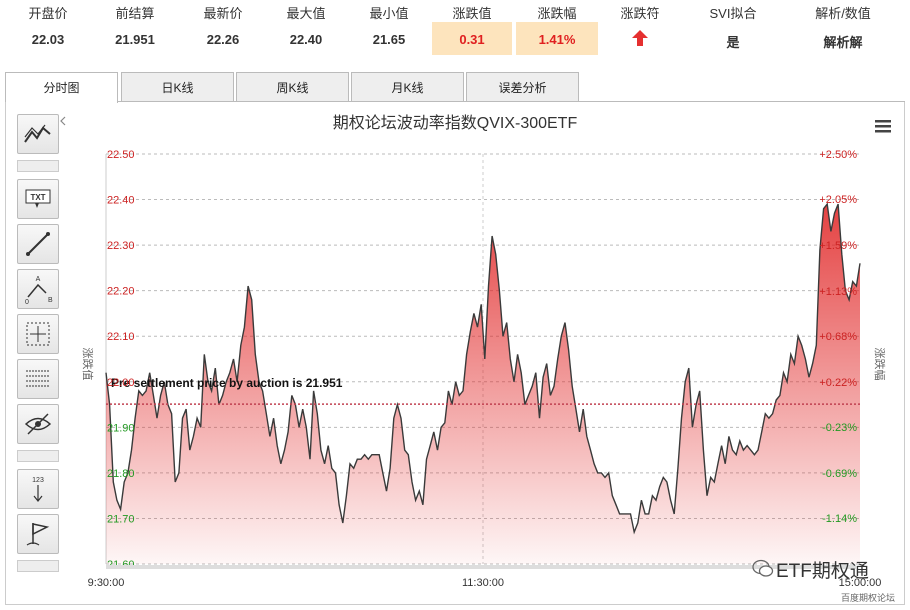 This screenshot has width=910, height=610. I want to click on col-solution: 解析/数值 解析解, so click(843, 30).